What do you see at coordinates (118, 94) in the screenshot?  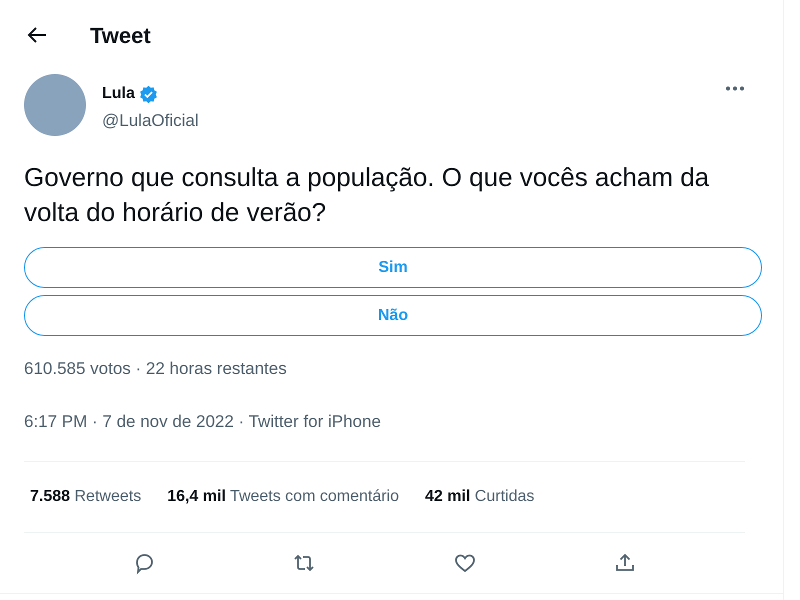 I see `author-name: Lula` at bounding box center [118, 94].